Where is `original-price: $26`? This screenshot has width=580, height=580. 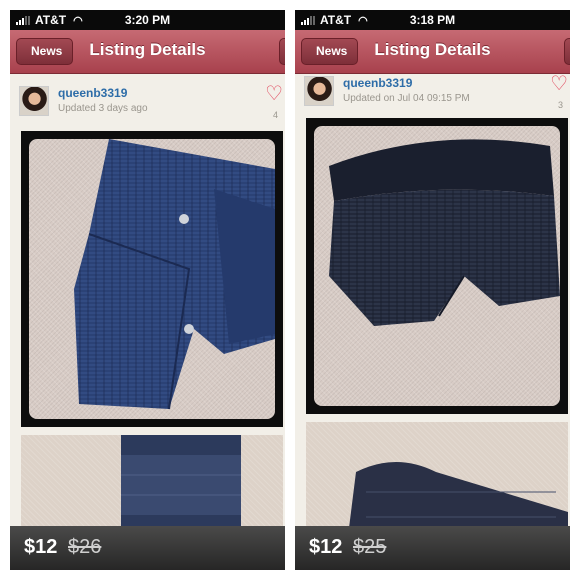 original-price: $26 is located at coordinates (85, 547).